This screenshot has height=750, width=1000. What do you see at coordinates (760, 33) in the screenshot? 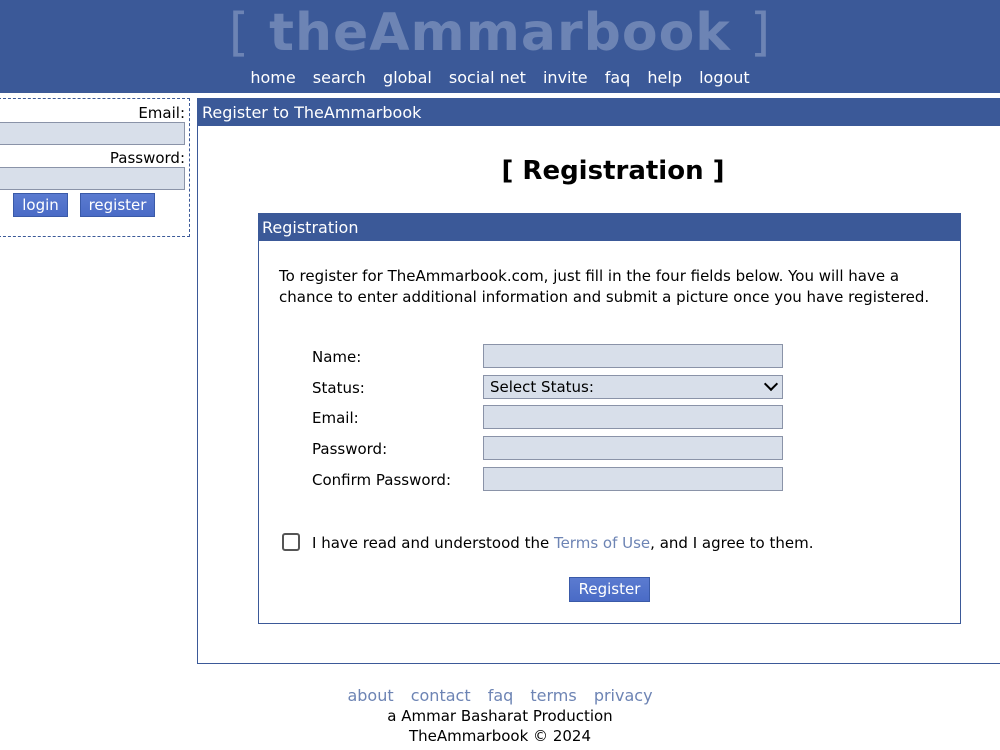
I see `logo-close-bracket: ]` at bounding box center [760, 33].